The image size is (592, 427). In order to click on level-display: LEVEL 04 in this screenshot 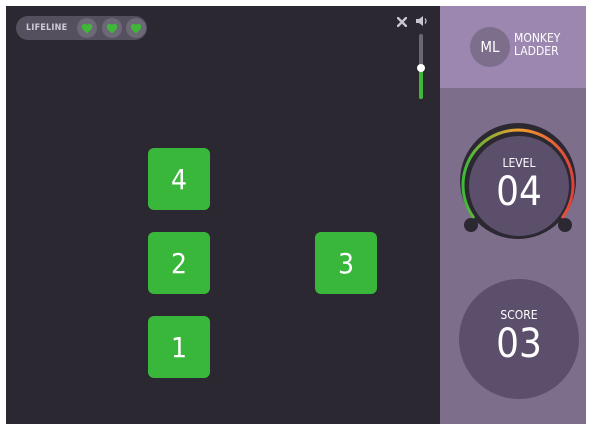, I will do `click(519, 186)`.